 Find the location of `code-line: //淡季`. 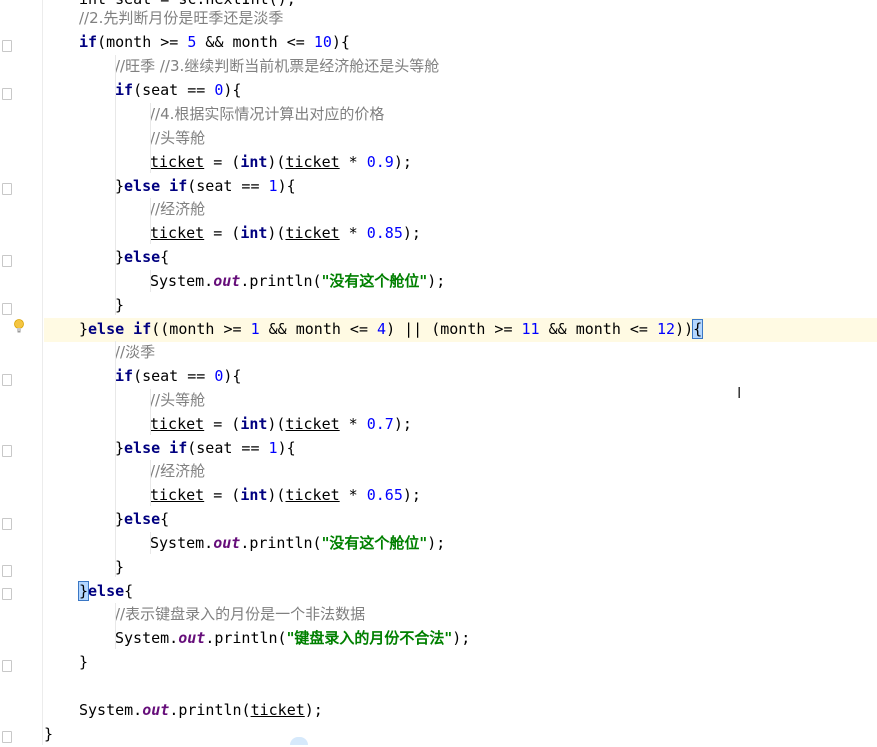

code-line: //淡季 is located at coordinates (460, 353).